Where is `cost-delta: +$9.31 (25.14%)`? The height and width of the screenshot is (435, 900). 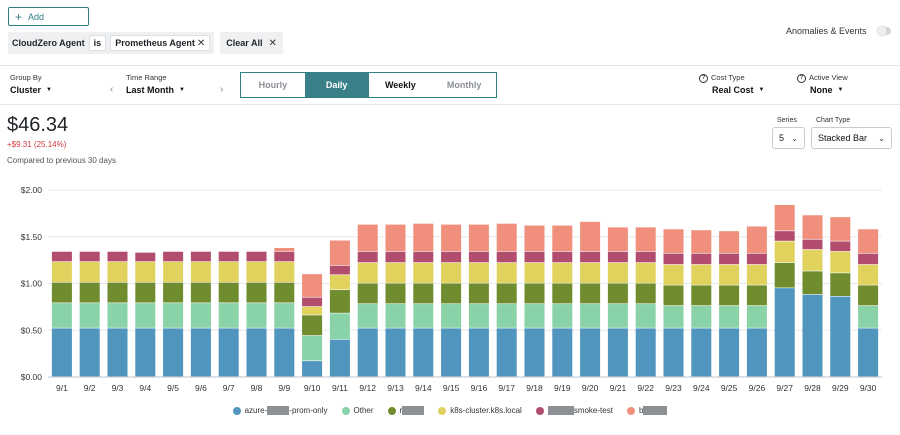
cost-delta: +$9.31 (25.14%) is located at coordinates (37, 144).